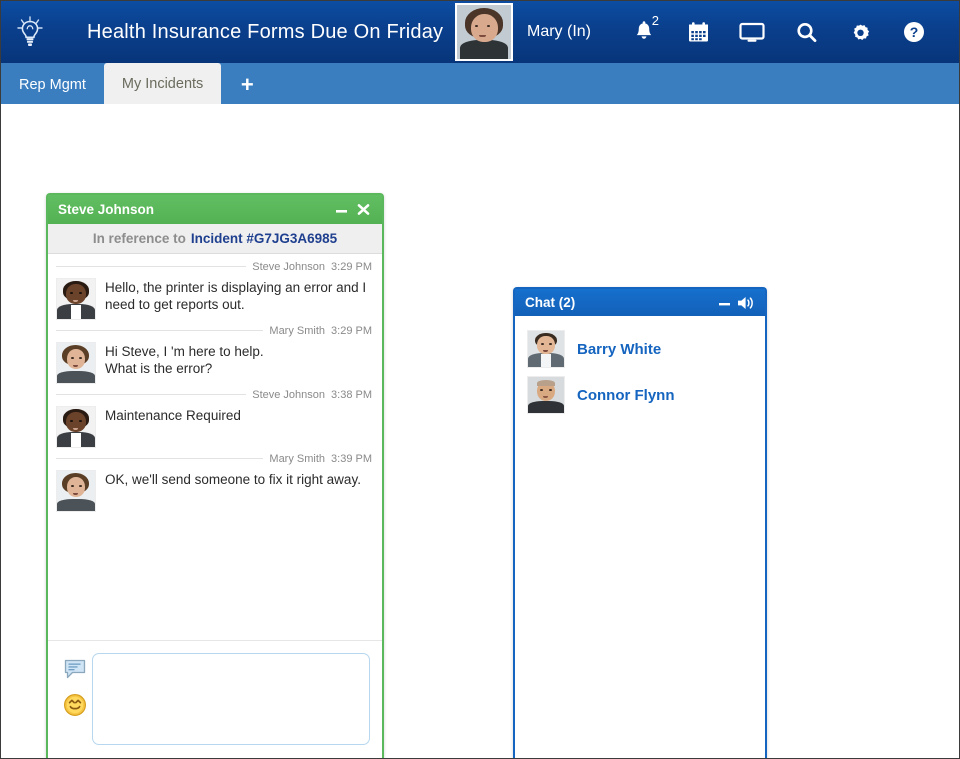  Describe the element at coordinates (265, 31) in the screenshot. I see `announcement-text: Health Insurance Forms Due On Friday` at that location.